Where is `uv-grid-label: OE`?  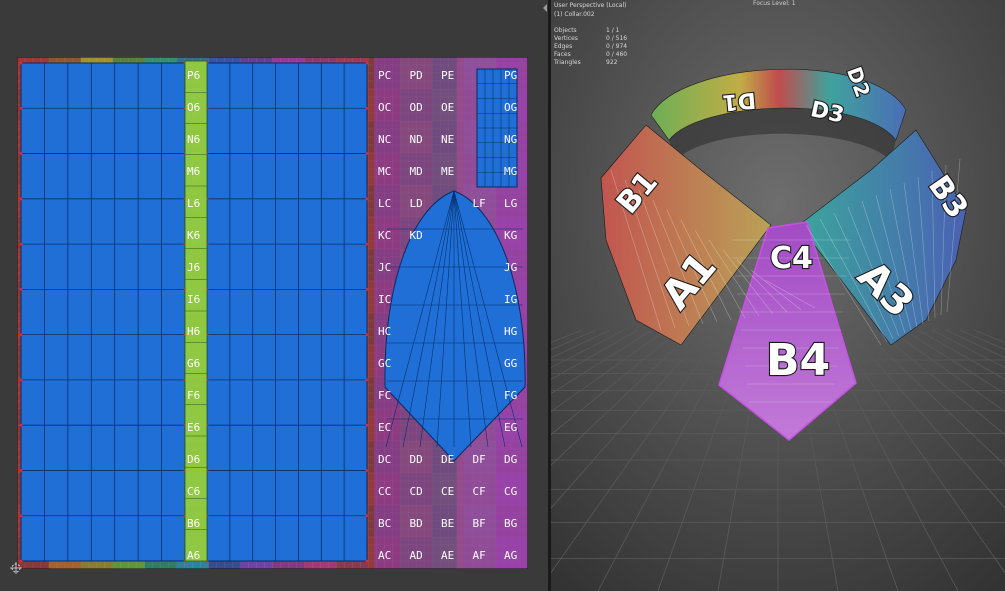 uv-grid-label: OE is located at coordinates (447, 107).